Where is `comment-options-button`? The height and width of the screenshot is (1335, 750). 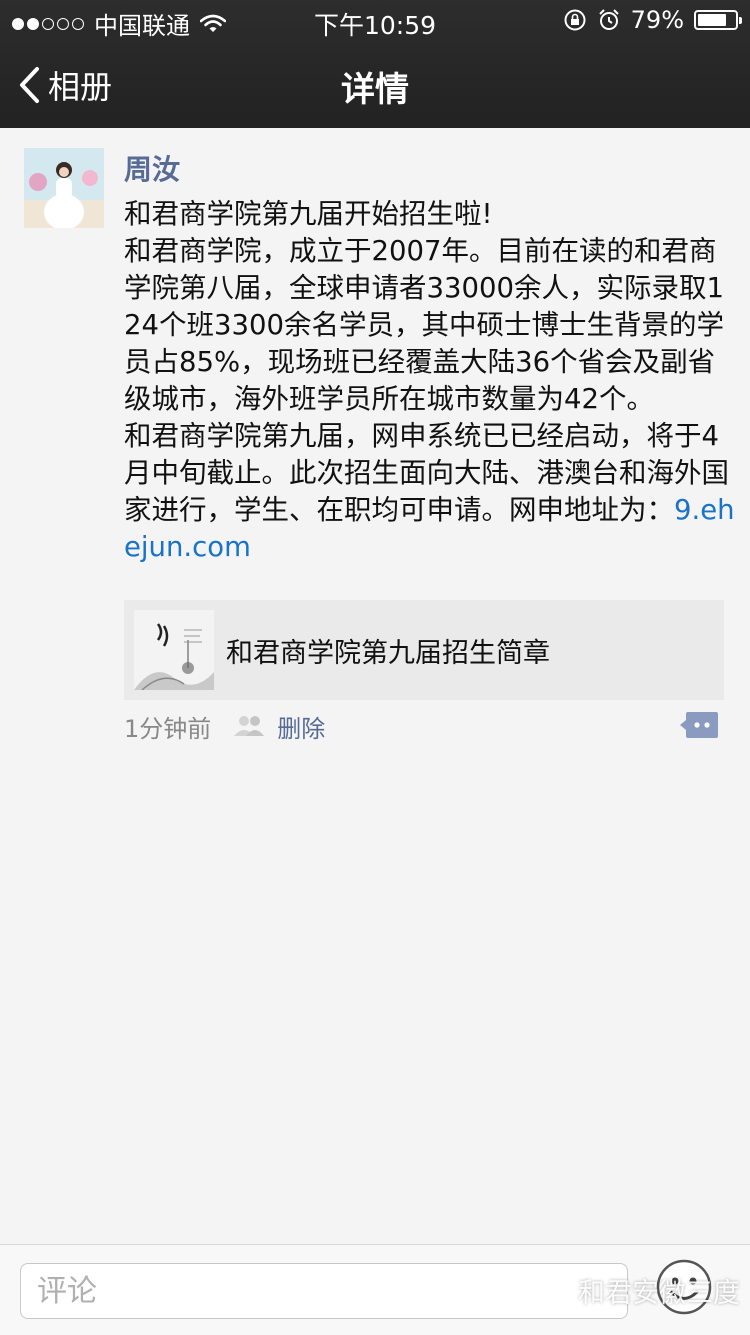
comment-options-button is located at coordinates (699, 725).